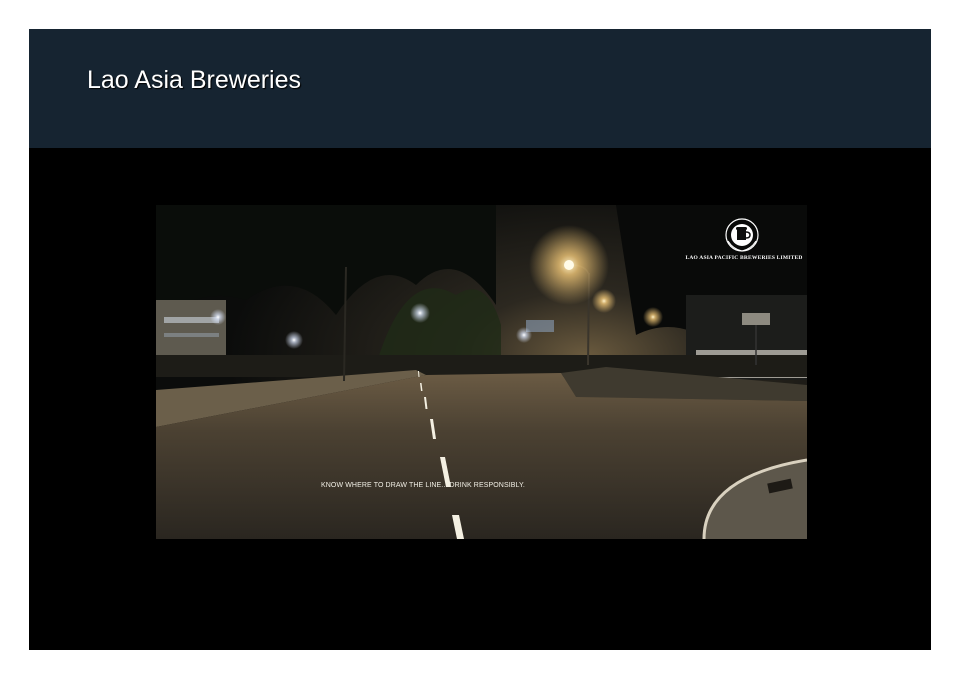 The height and width of the screenshot is (679, 960). What do you see at coordinates (191, 330) in the screenshot?
I see `building-left` at bounding box center [191, 330].